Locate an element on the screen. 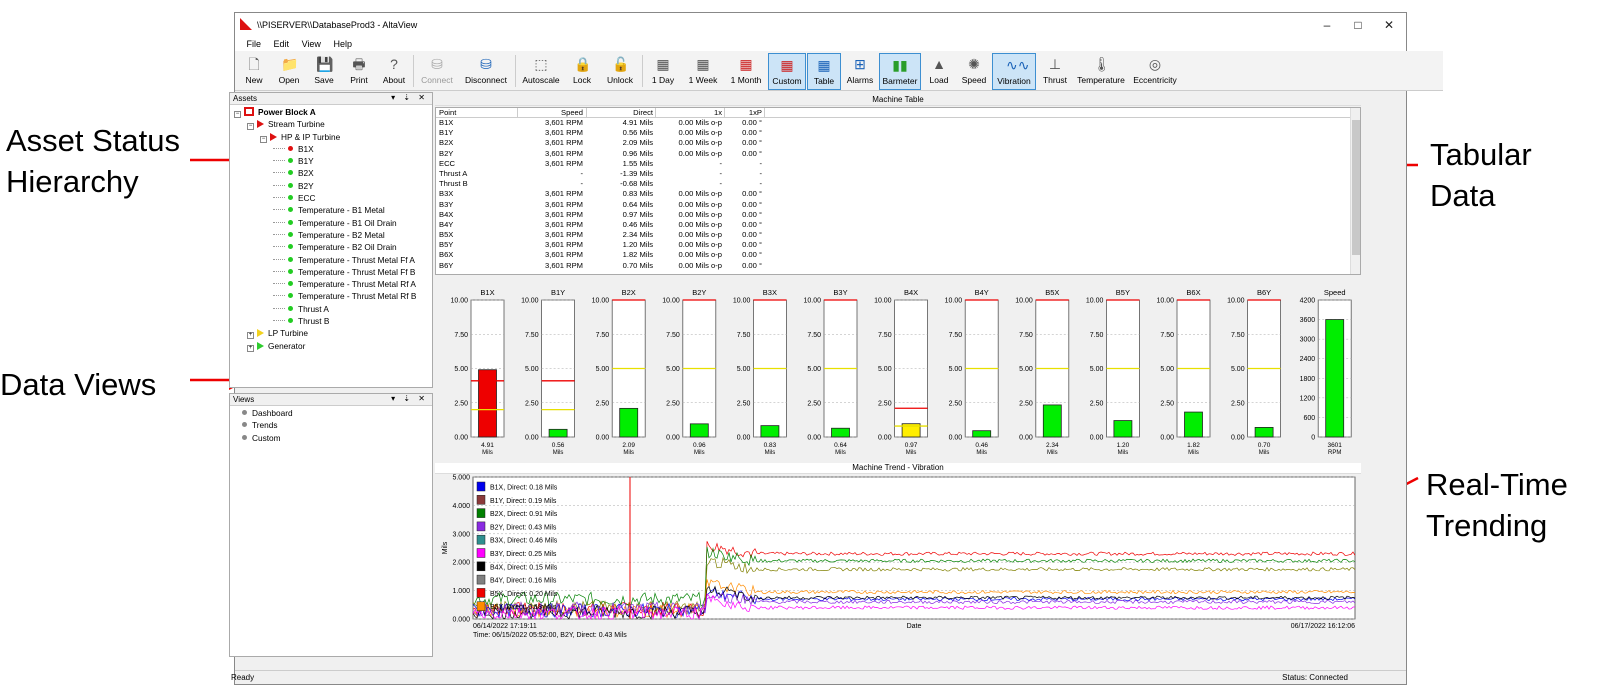  menu-edit: Edit is located at coordinates (282, 43).